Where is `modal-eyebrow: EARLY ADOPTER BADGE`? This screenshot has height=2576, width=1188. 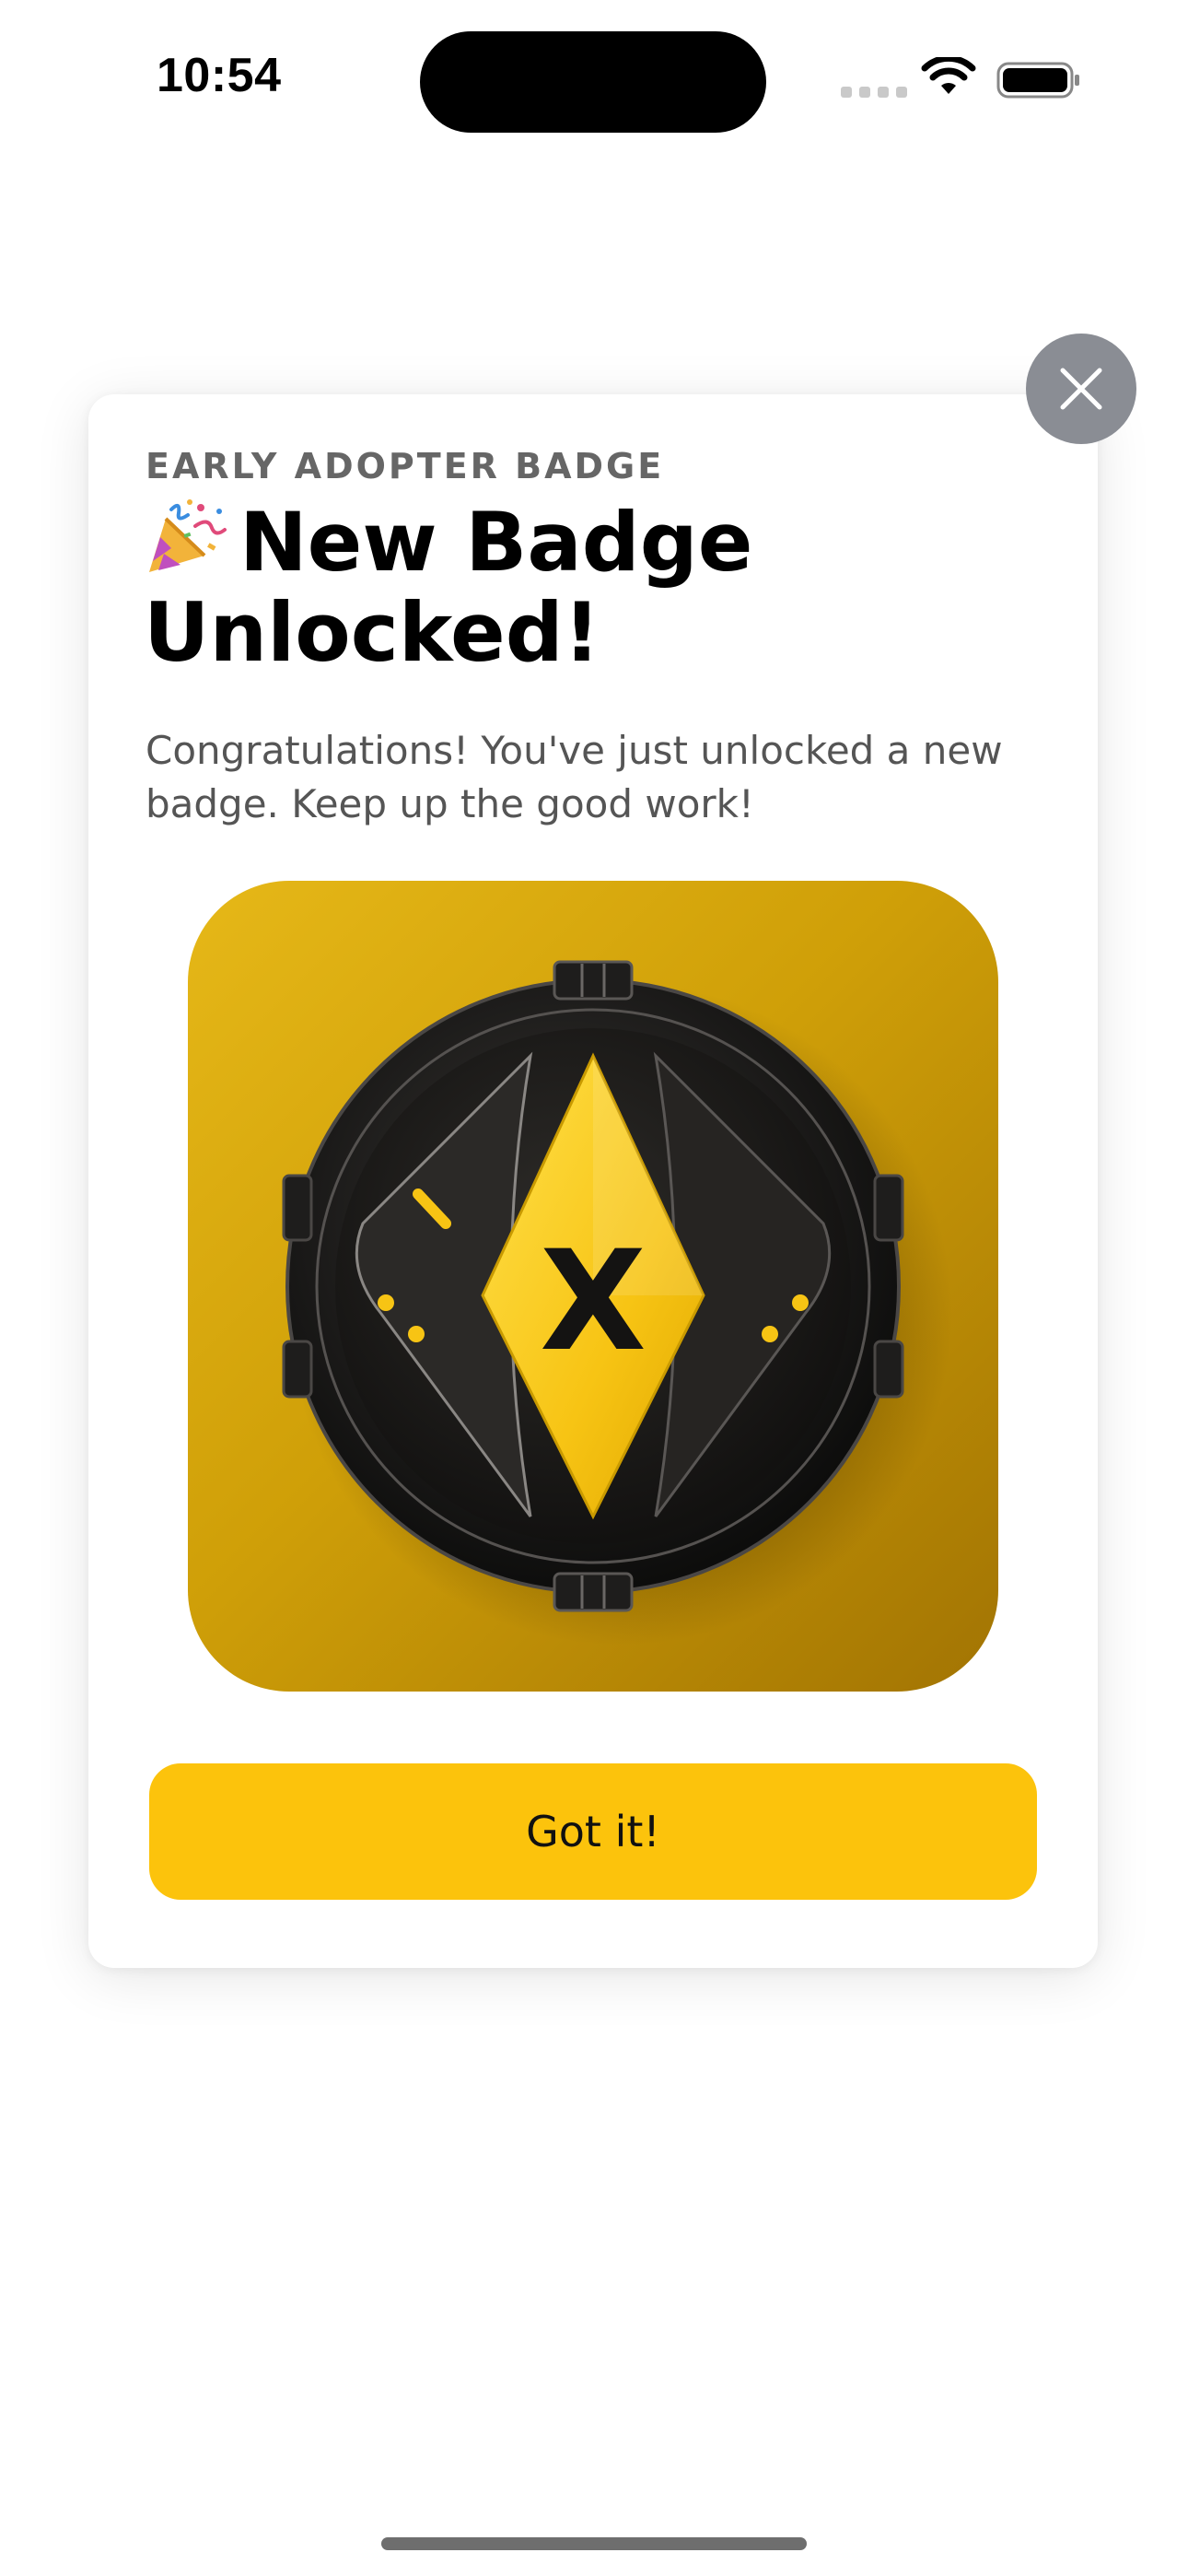 modal-eyebrow: EARLY ADOPTER BADGE is located at coordinates (405, 466).